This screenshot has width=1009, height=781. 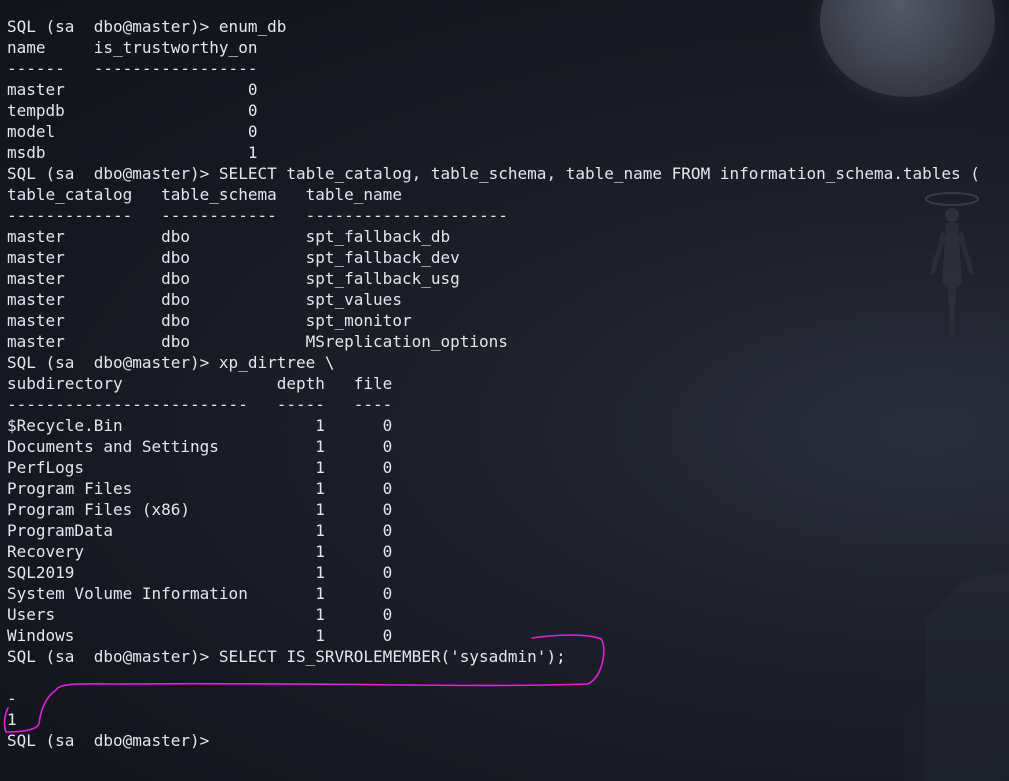 What do you see at coordinates (200, 467) in the screenshot?
I see `terminal-line: PerfLogs 1 0` at bounding box center [200, 467].